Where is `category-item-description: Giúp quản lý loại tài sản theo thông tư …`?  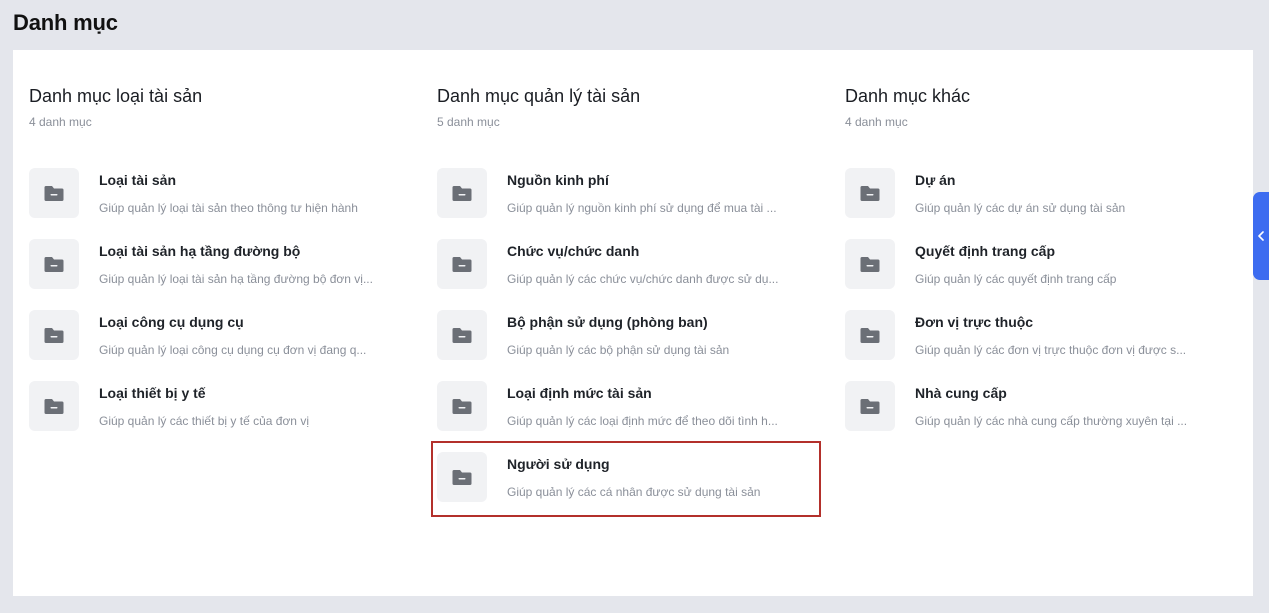
category-item-description: Giúp quản lý loại tài sản theo thông tư … is located at coordinates (228, 208).